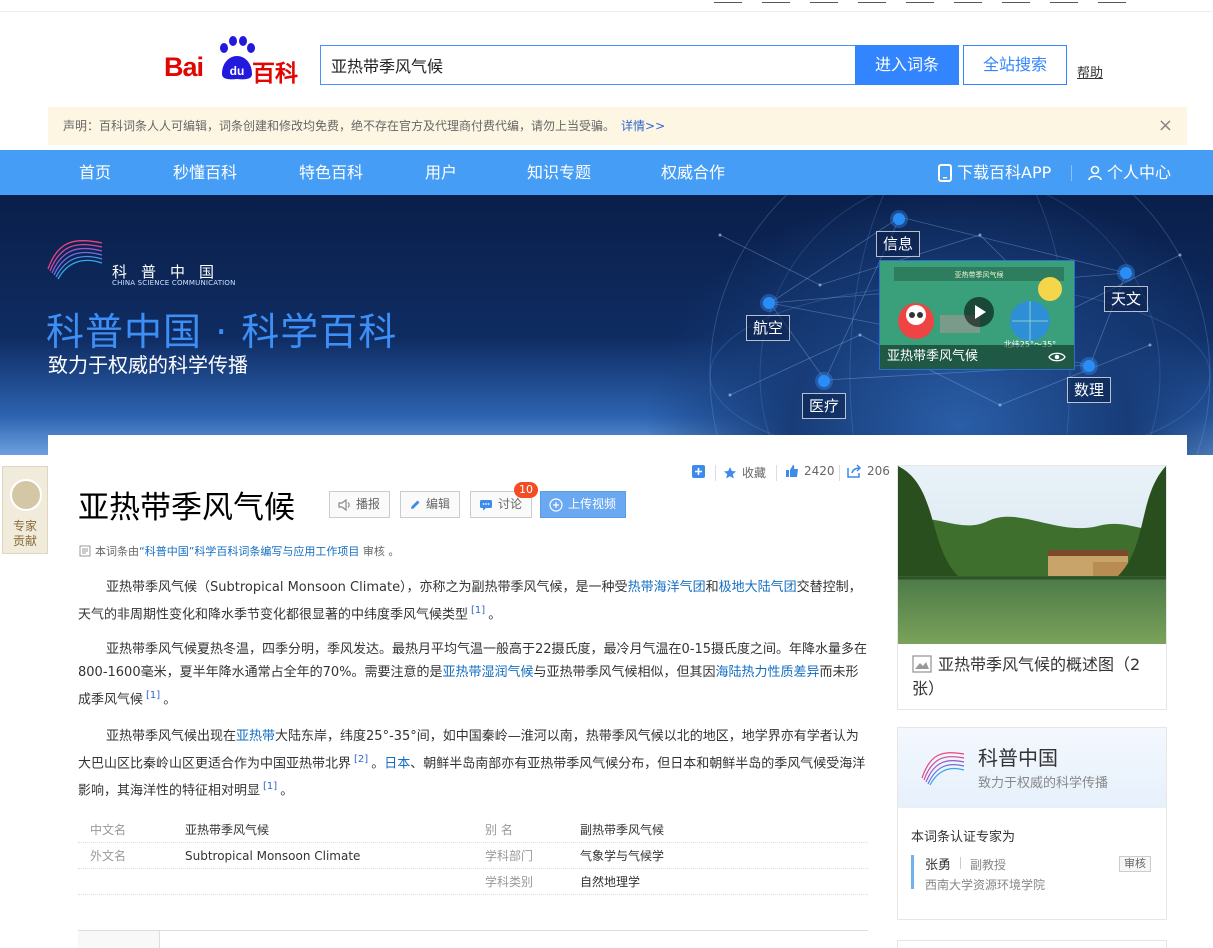 Image resolution: width=1213 pixels, height=948 pixels. Describe the element at coordinates (979, 312) in the screenshot. I see `play-icon` at that location.